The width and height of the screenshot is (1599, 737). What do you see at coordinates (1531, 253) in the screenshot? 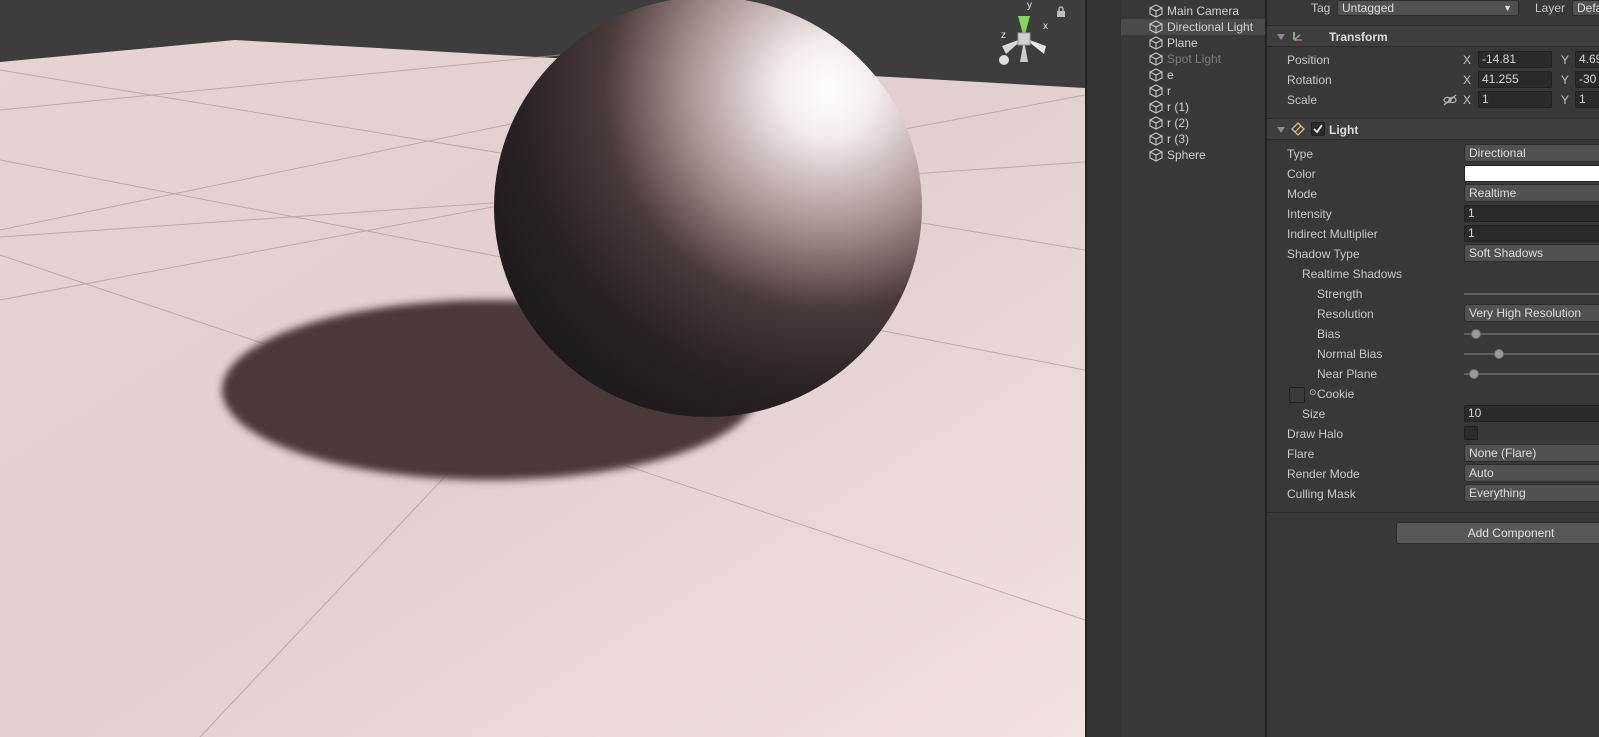
I see `shadow-type-dropdown: Soft Shadows` at bounding box center [1531, 253].